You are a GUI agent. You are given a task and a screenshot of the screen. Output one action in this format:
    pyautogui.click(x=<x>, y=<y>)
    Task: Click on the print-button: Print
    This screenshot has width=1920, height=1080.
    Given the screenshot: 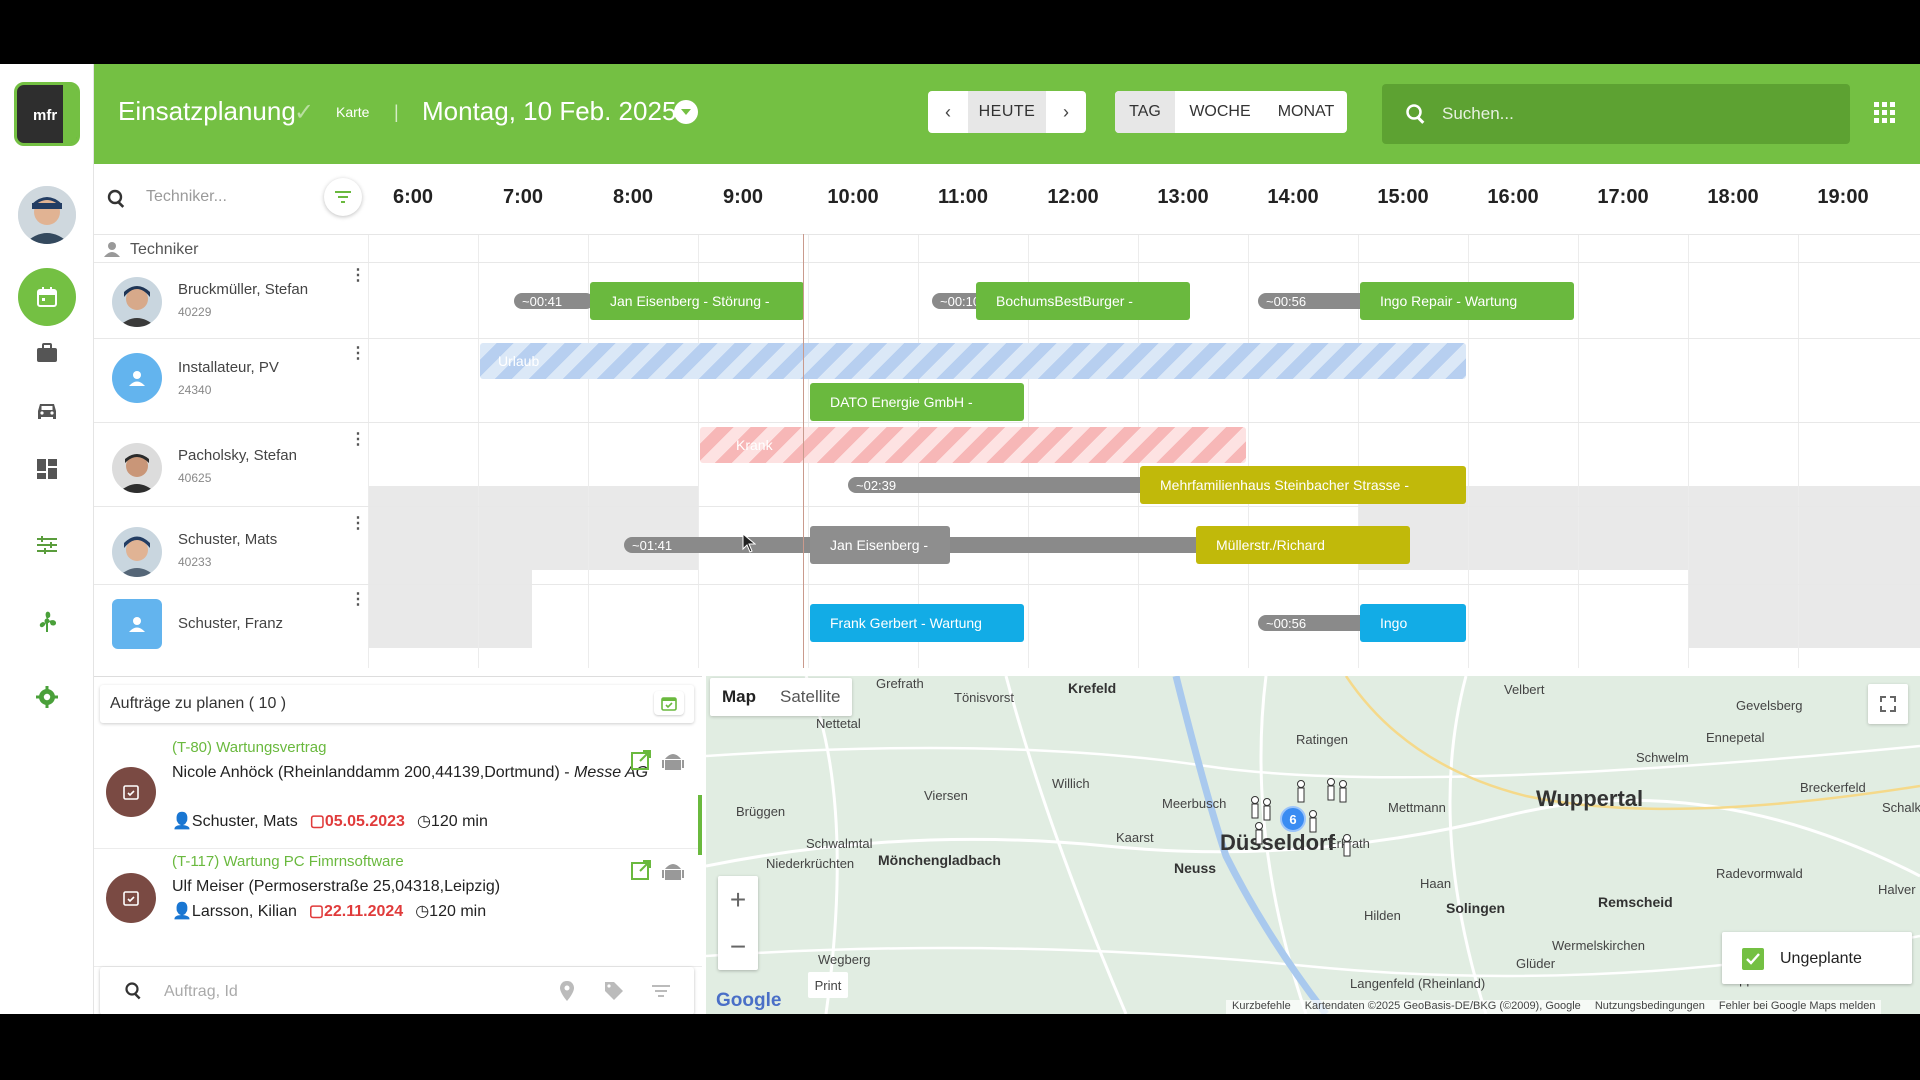 What is the action you would take?
    pyautogui.click(x=828, y=985)
    